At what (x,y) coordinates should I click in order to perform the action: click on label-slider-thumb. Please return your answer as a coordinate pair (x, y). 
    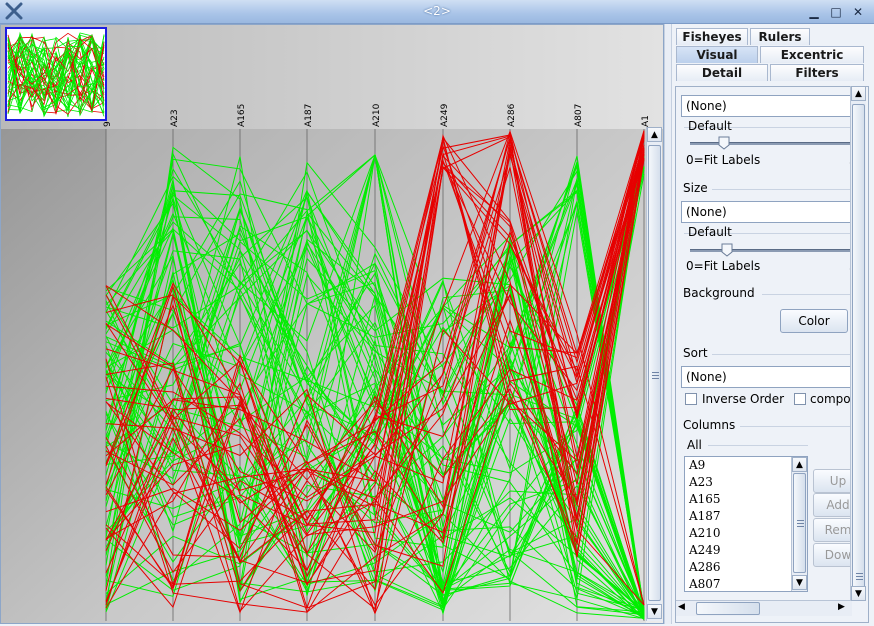
    Looking at the image, I should click on (724, 143).